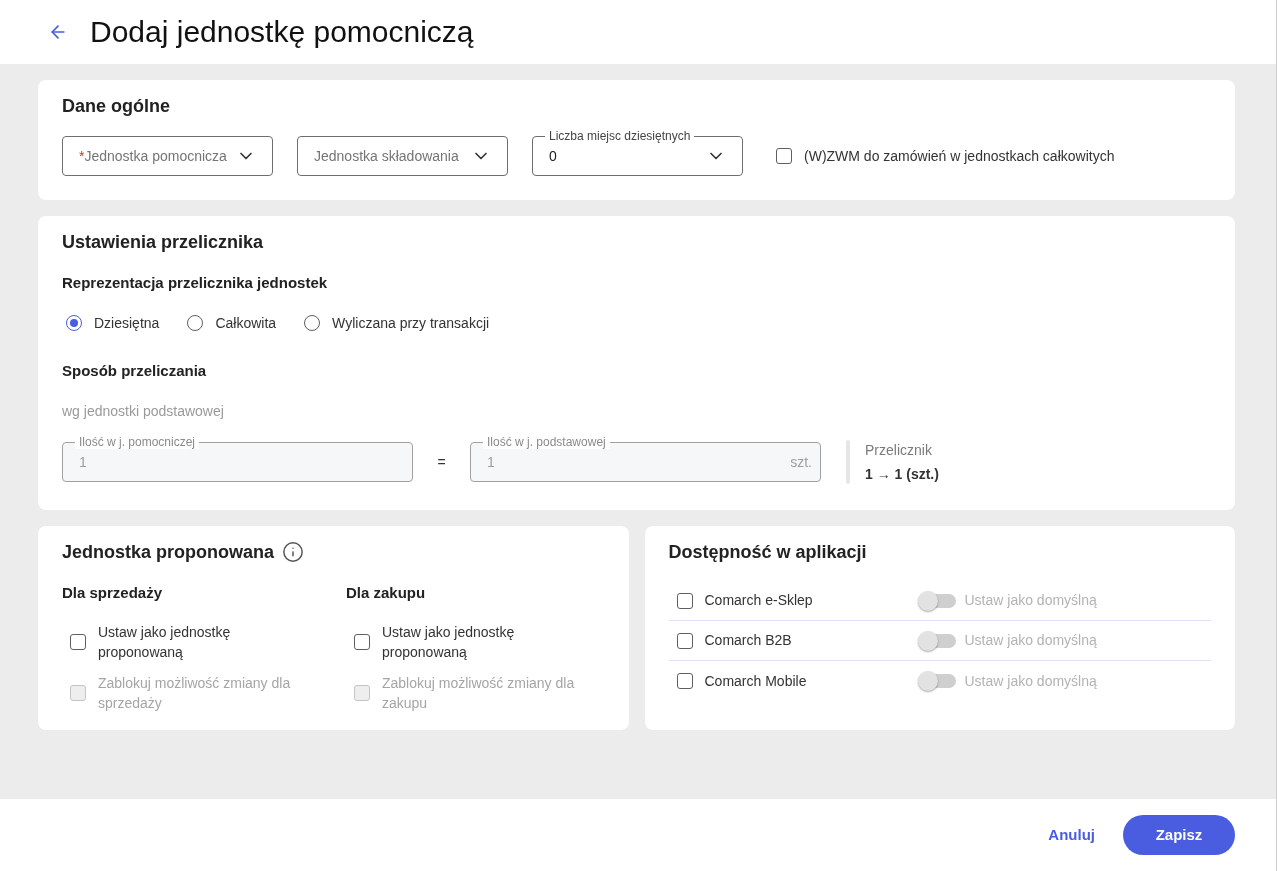 This screenshot has width=1277, height=871. What do you see at coordinates (386, 593) in the screenshot?
I see `subsection-title: Dla zakupu` at bounding box center [386, 593].